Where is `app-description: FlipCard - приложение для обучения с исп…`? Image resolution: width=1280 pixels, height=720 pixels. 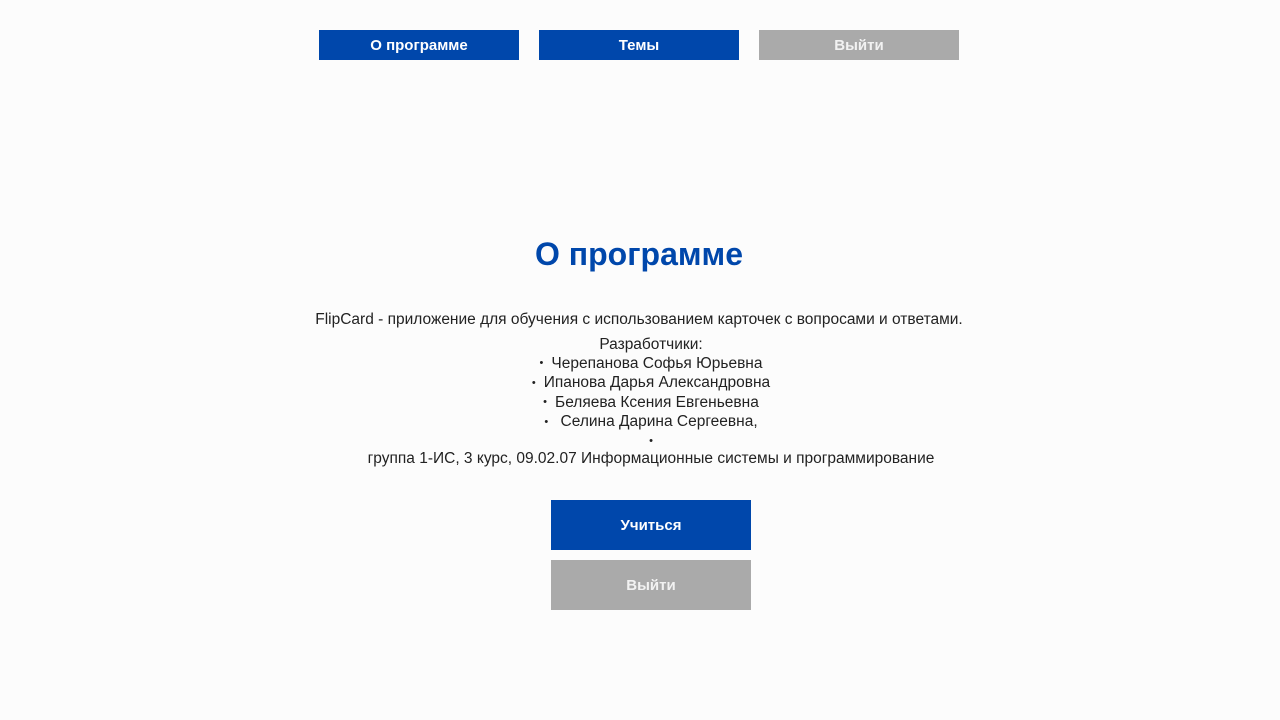 app-description: FlipCard - приложение для обучения с исп… is located at coordinates (639, 319).